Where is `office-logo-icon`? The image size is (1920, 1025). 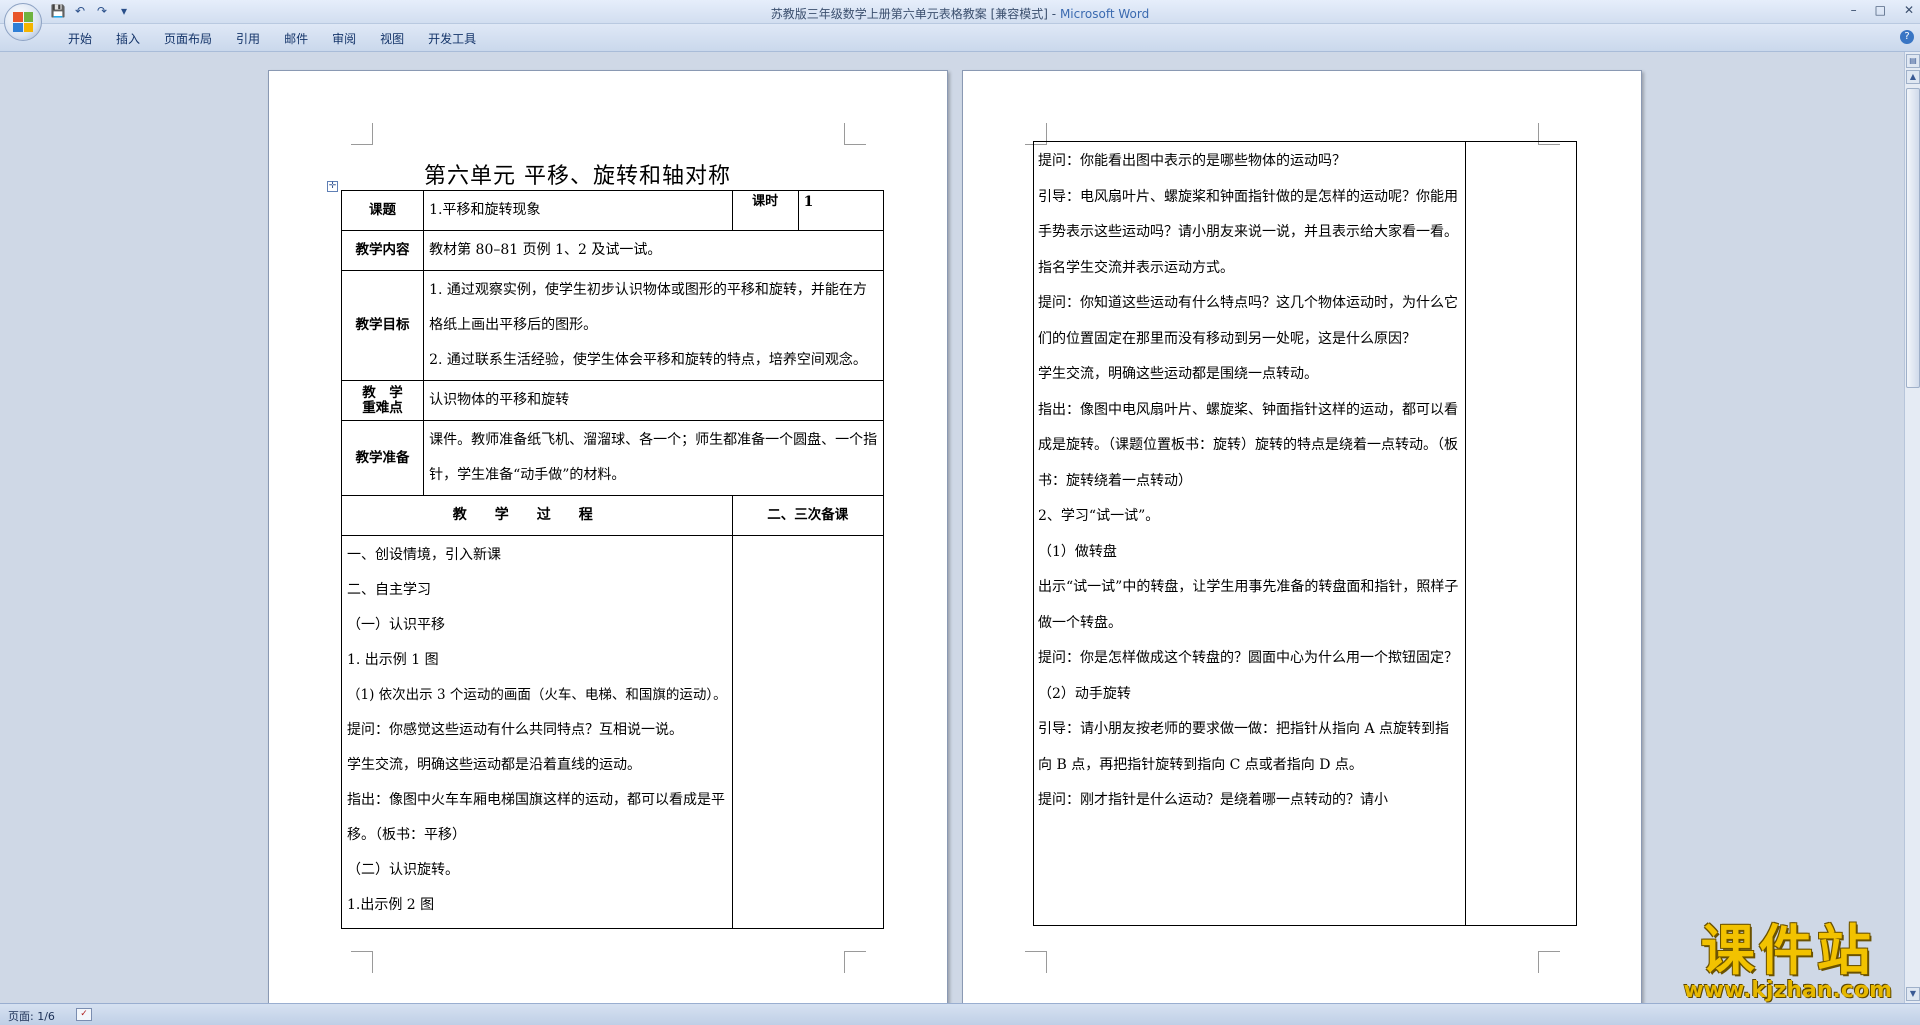
office-logo-icon is located at coordinates (23, 22).